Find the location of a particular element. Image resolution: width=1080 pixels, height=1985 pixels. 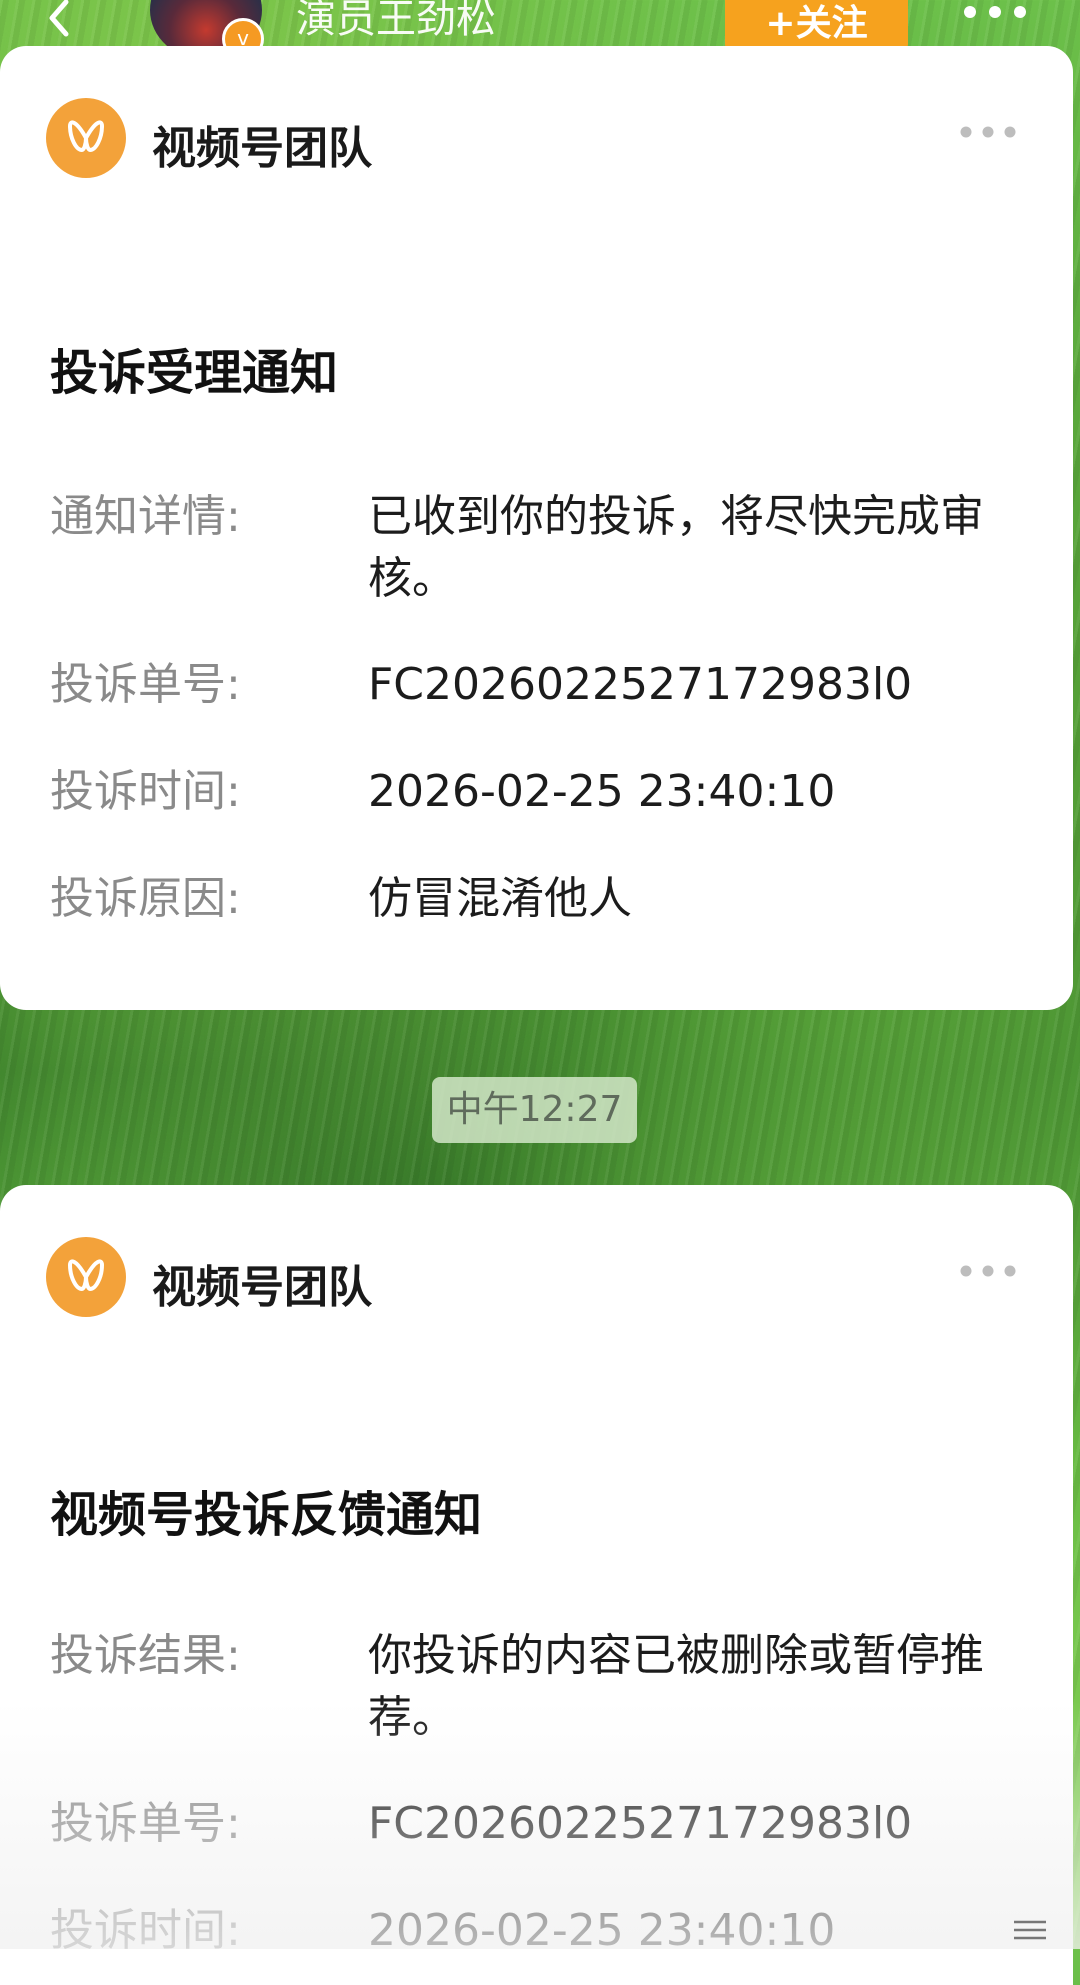

row-value: 已收到你的投诉，将尽快完成审核。 is located at coordinates (676, 547).